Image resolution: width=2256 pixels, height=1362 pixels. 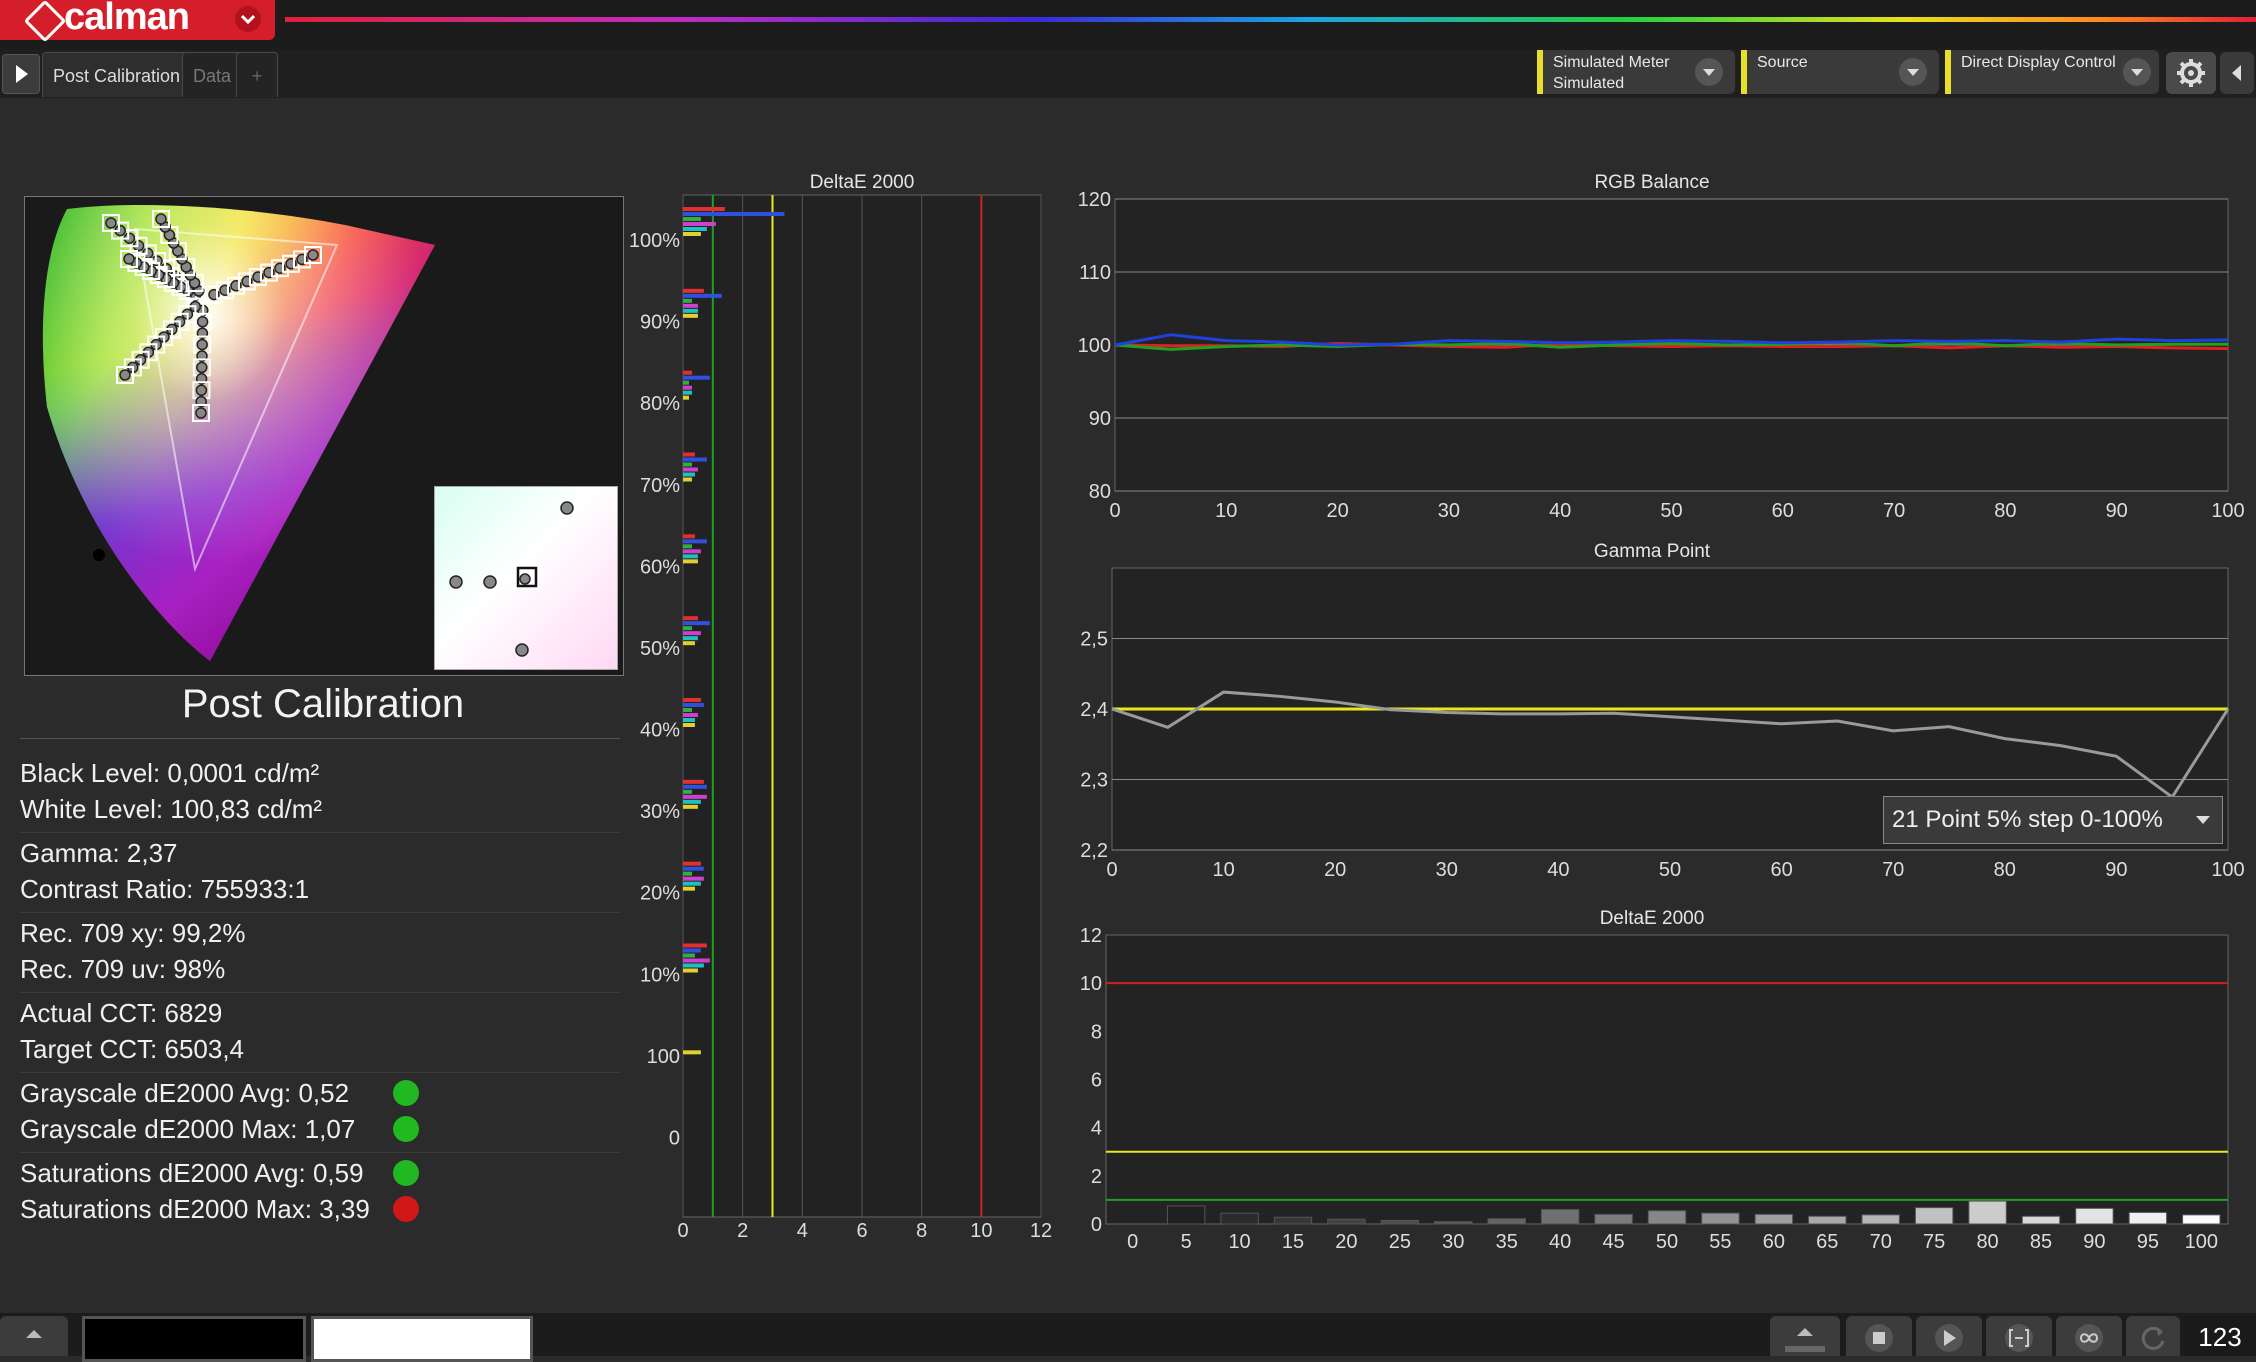 I want to click on x-tick-label: 90, so click(x=2116, y=870).